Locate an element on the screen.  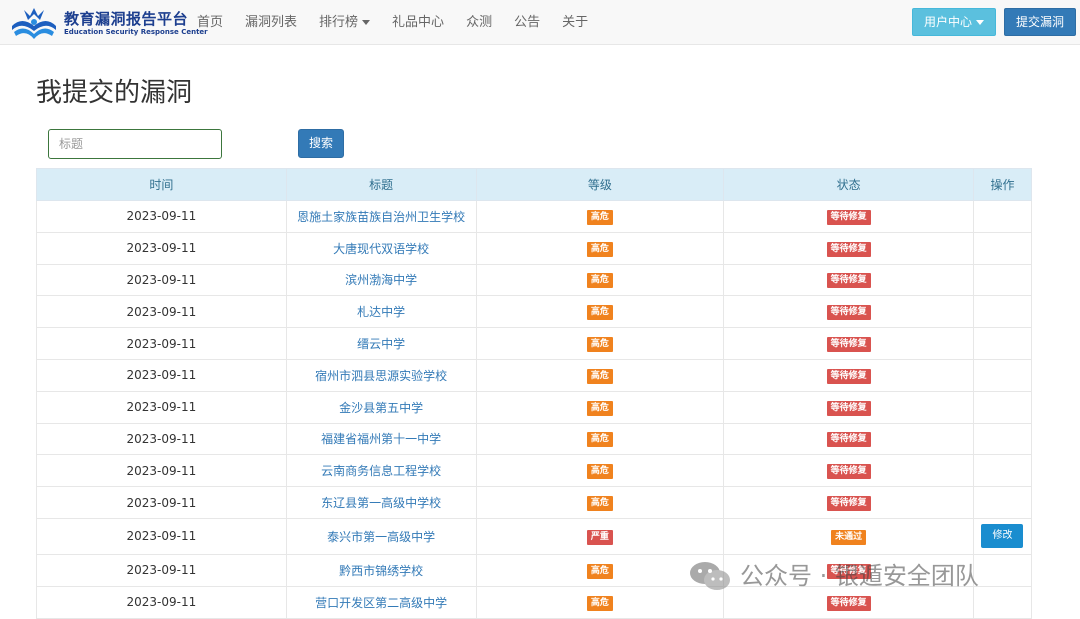
vuln-title-link: 云南商务信息工程学校 is located at coordinates (381, 471).